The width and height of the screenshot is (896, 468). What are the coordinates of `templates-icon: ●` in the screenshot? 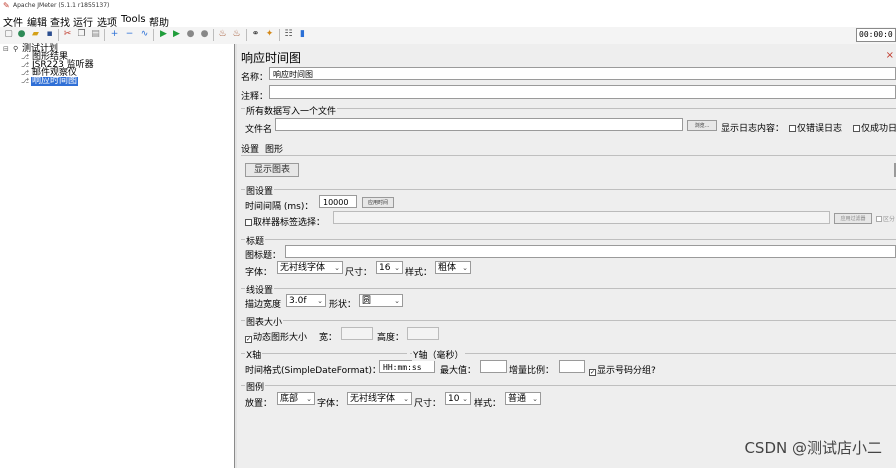 It's located at (21, 34).